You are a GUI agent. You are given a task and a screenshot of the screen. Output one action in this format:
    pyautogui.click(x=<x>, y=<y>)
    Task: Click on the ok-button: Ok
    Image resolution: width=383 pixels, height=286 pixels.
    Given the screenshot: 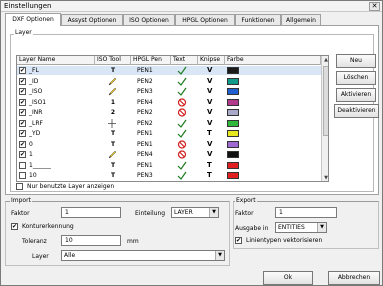 What is the action you would take?
    pyautogui.click(x=288, y=278)
    